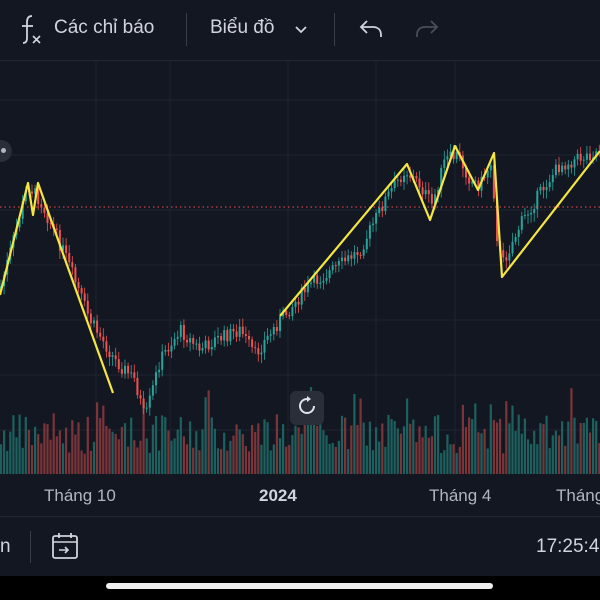 This screenshot has height=600, width=600. Describe the element at coordinates (371, 31) in the screenshot. I see `undo-icon` at that location.